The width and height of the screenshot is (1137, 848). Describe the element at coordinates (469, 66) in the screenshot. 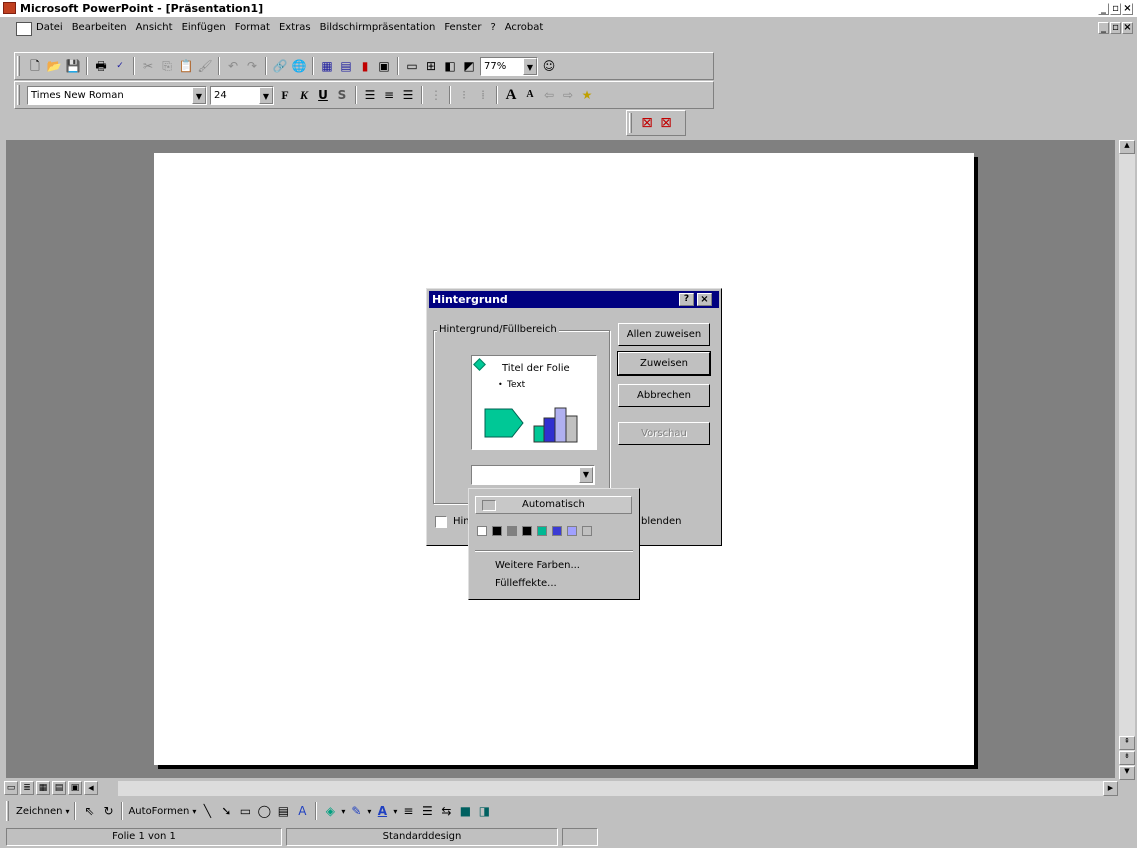

I see `zoom-icon: ◩` at that location.